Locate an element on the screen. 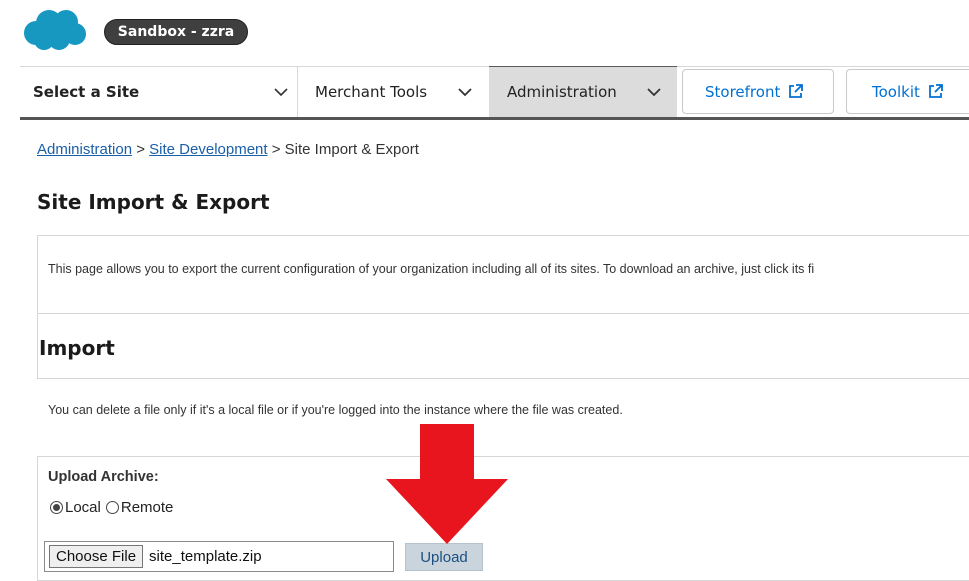 Image resolution: width=969 pixels, height=581 pixels. import-header-panel is located at coordinates (503, 346).